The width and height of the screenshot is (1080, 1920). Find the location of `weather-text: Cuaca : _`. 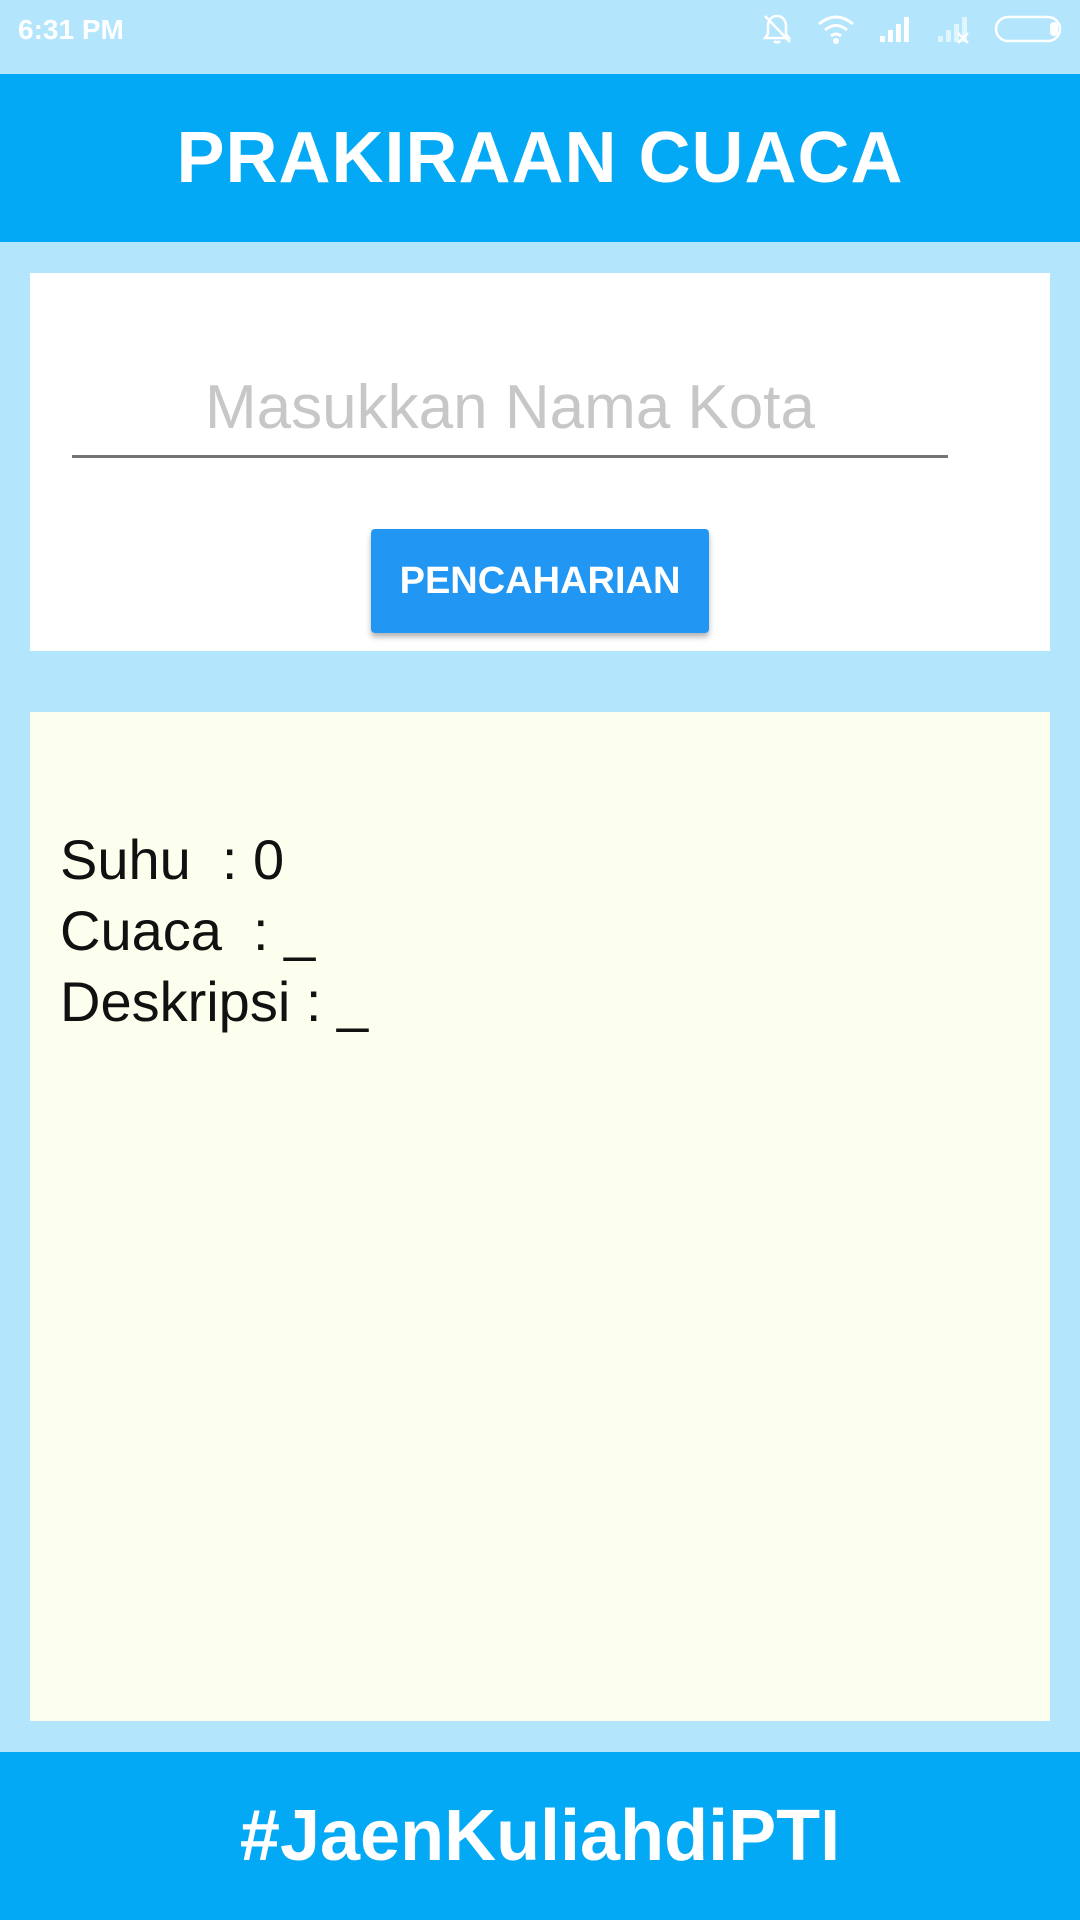

weather-text: Cuaca : _ is located at coordinates (188, 930).